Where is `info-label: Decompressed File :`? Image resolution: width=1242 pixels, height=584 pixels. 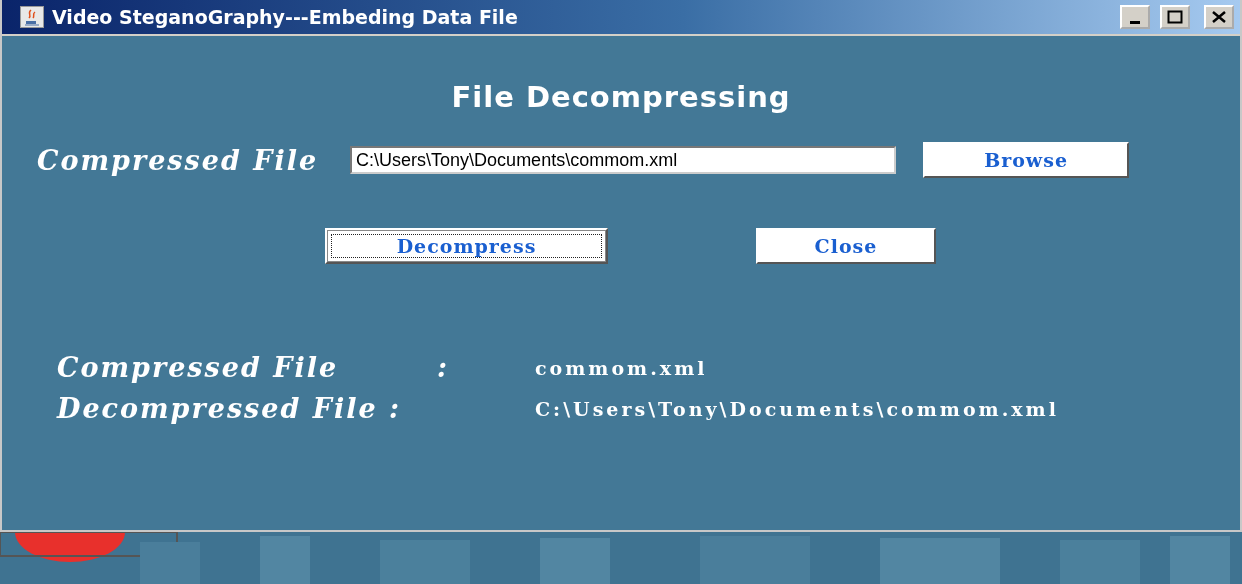
info-label: Decompressed File : is located at coordinates (229, 408).